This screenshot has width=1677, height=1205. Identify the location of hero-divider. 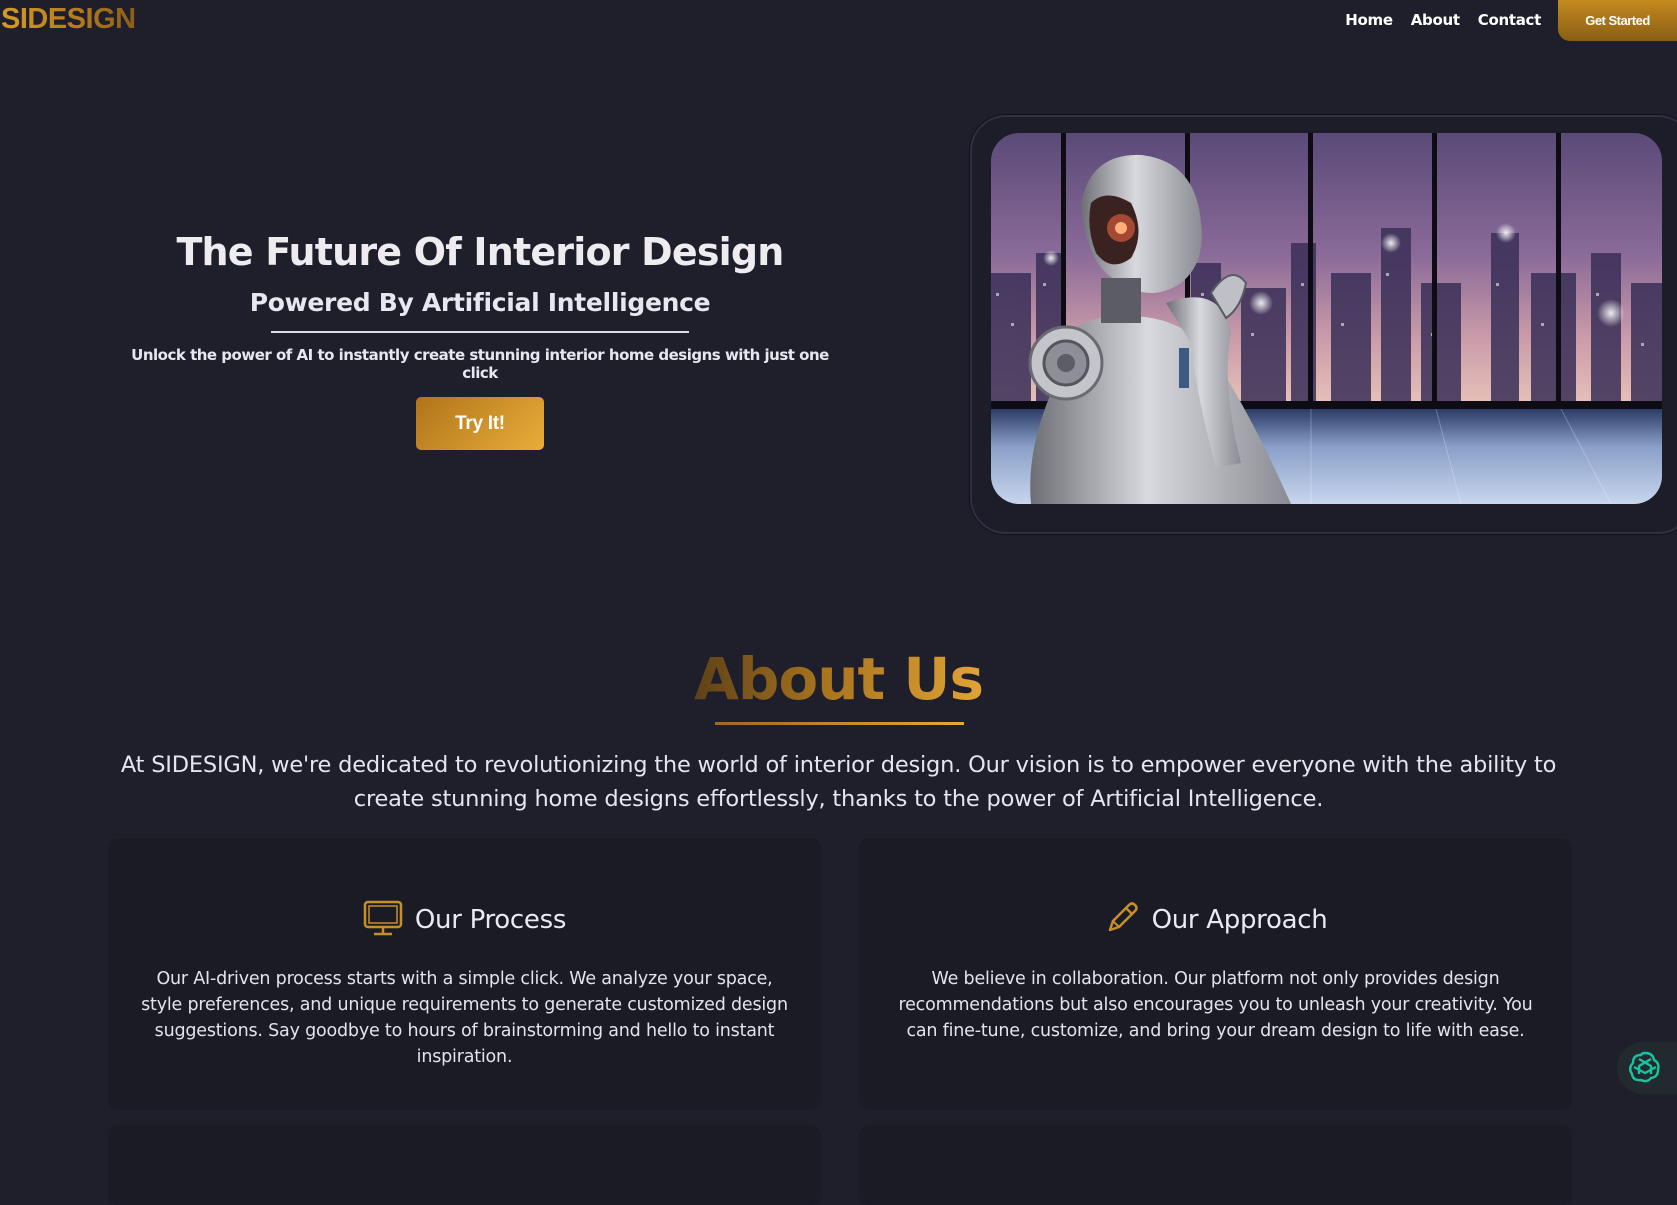
(480, 332).